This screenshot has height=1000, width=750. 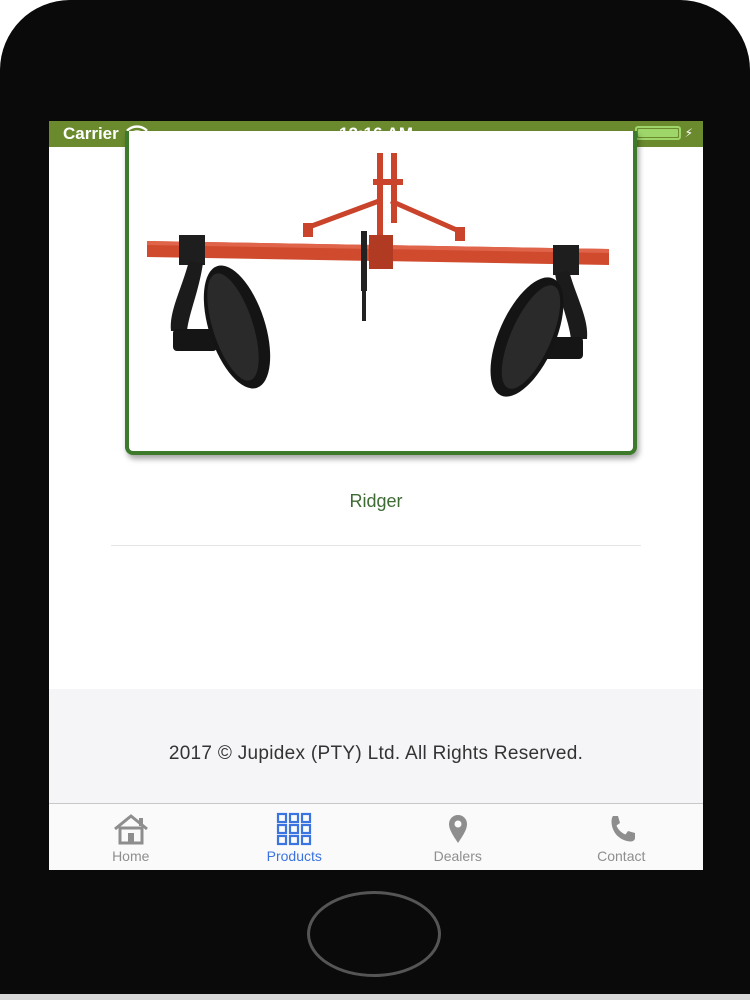 What do you see at coordinates (688, 133) in the screenshot?
I see `charging-bolt-icon: ⚡` at bounding box center [688, 133].